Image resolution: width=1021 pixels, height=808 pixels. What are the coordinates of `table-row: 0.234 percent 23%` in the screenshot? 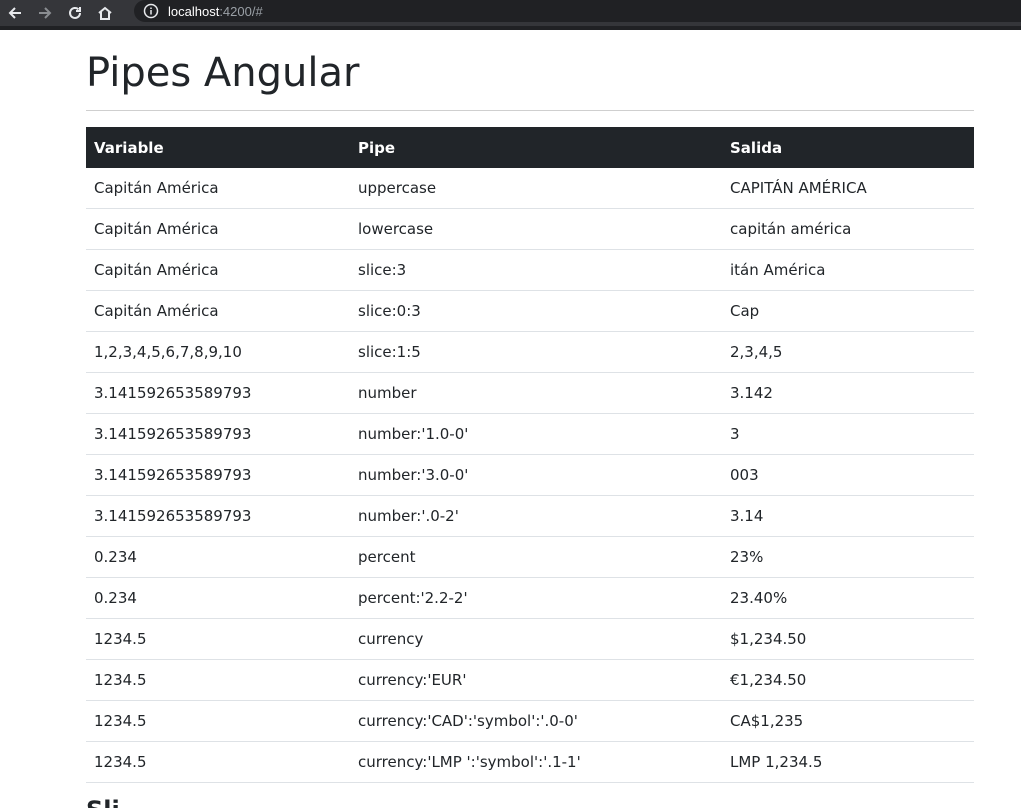 It's located at (530, 557).